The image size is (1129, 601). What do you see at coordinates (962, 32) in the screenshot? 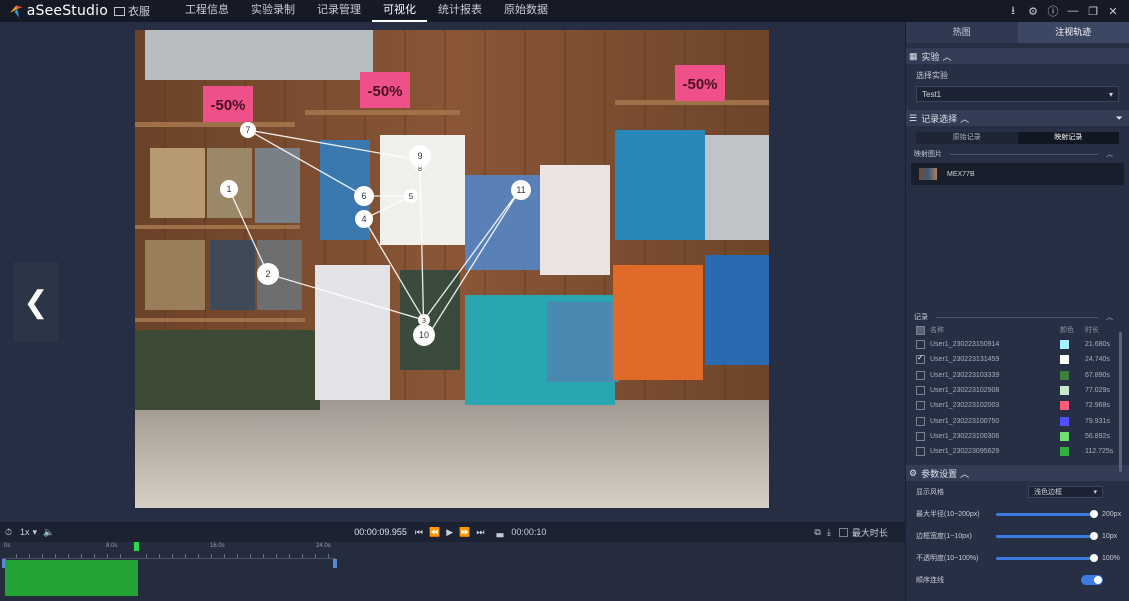
I see `tab-heatmap: 热图` at bounding box center [962, 32].